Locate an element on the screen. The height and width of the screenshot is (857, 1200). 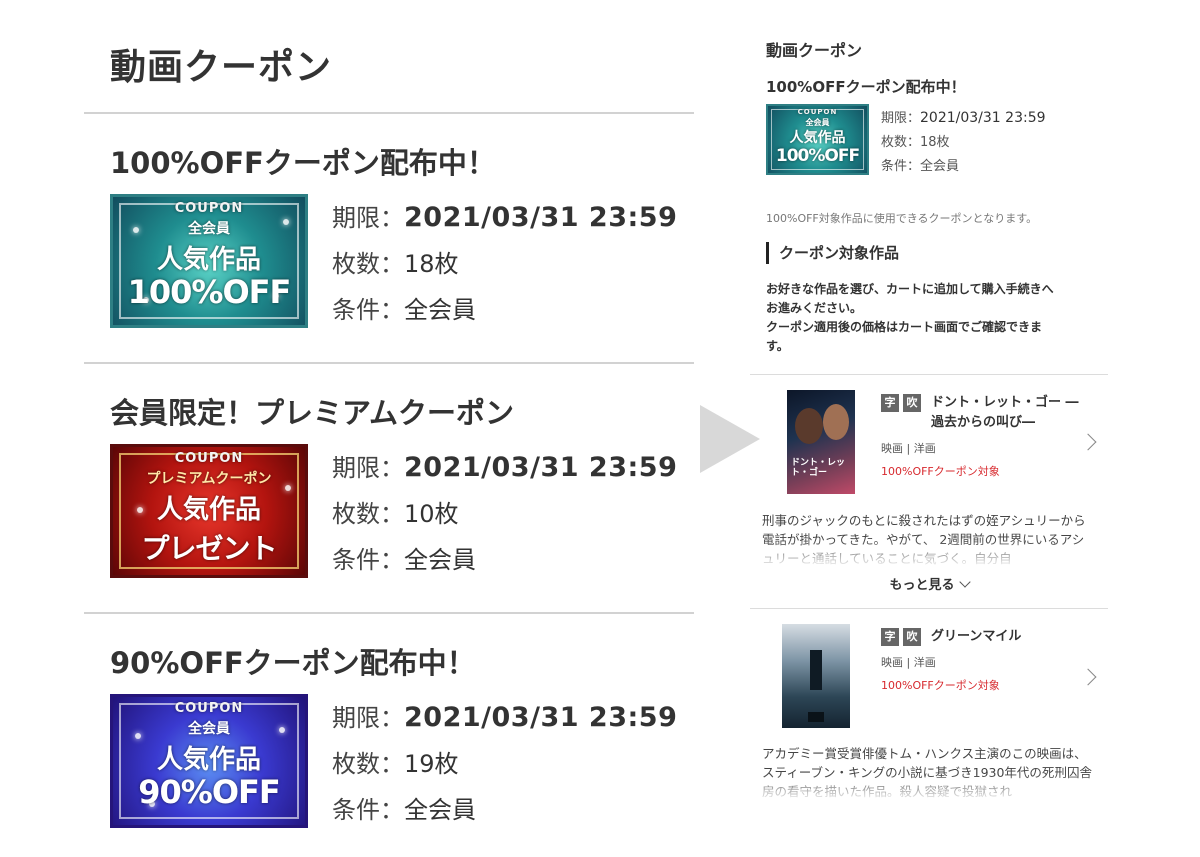
page-title: 動画クーポン is located at coordinates (221, 67).